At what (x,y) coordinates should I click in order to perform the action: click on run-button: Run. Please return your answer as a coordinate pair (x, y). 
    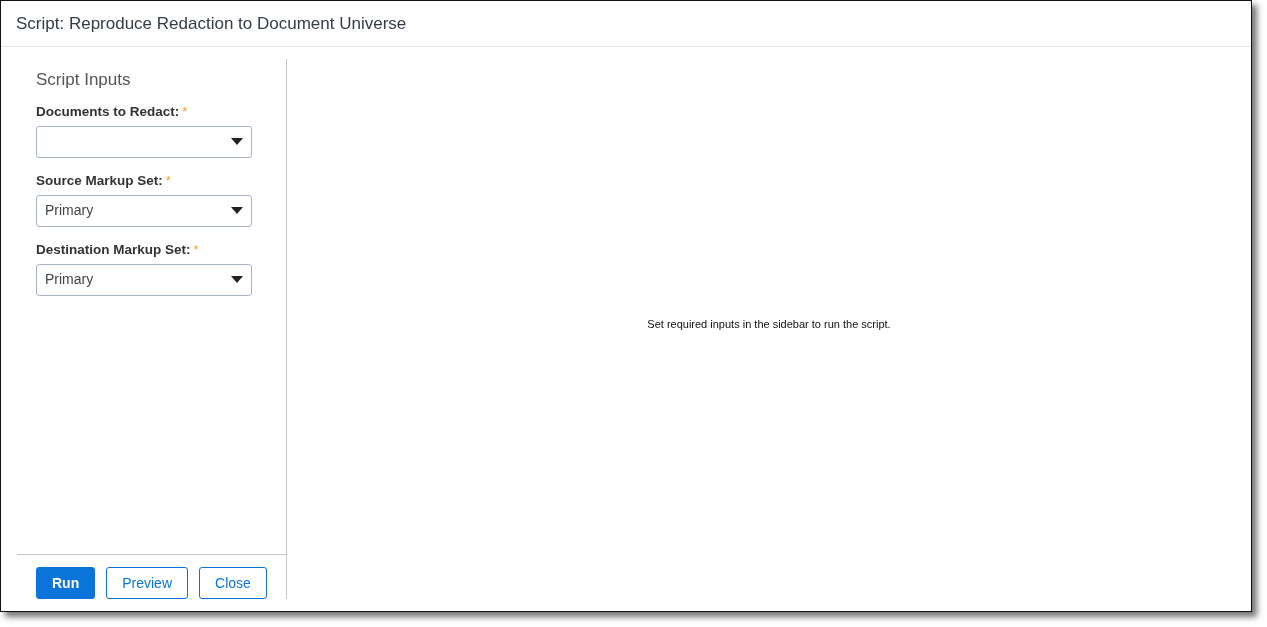
    Looking at the image, I should click on (66, 583).